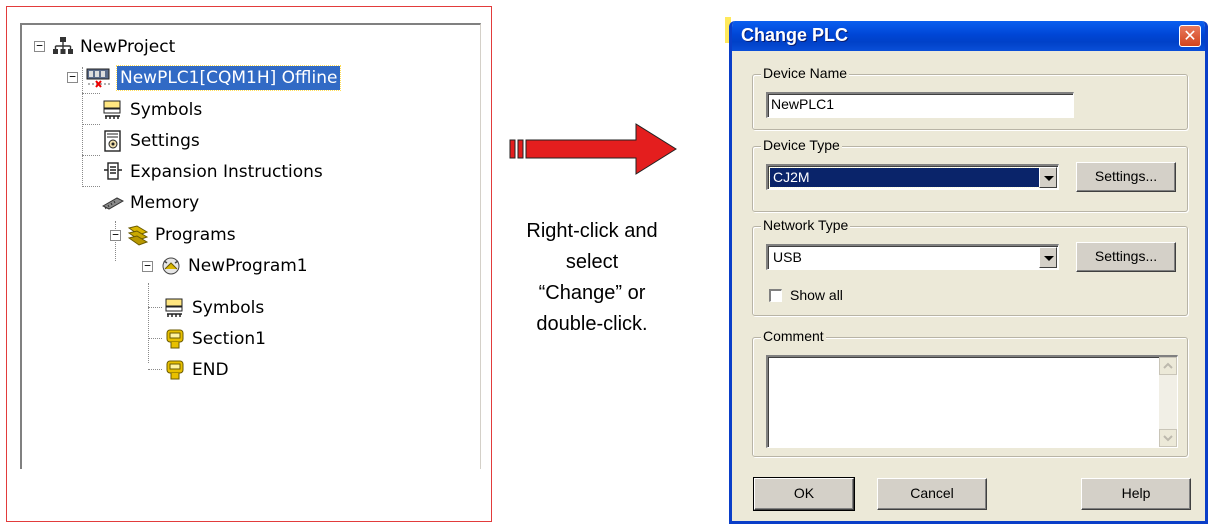  I want to click on help-button: Help, so click(1136, 494).